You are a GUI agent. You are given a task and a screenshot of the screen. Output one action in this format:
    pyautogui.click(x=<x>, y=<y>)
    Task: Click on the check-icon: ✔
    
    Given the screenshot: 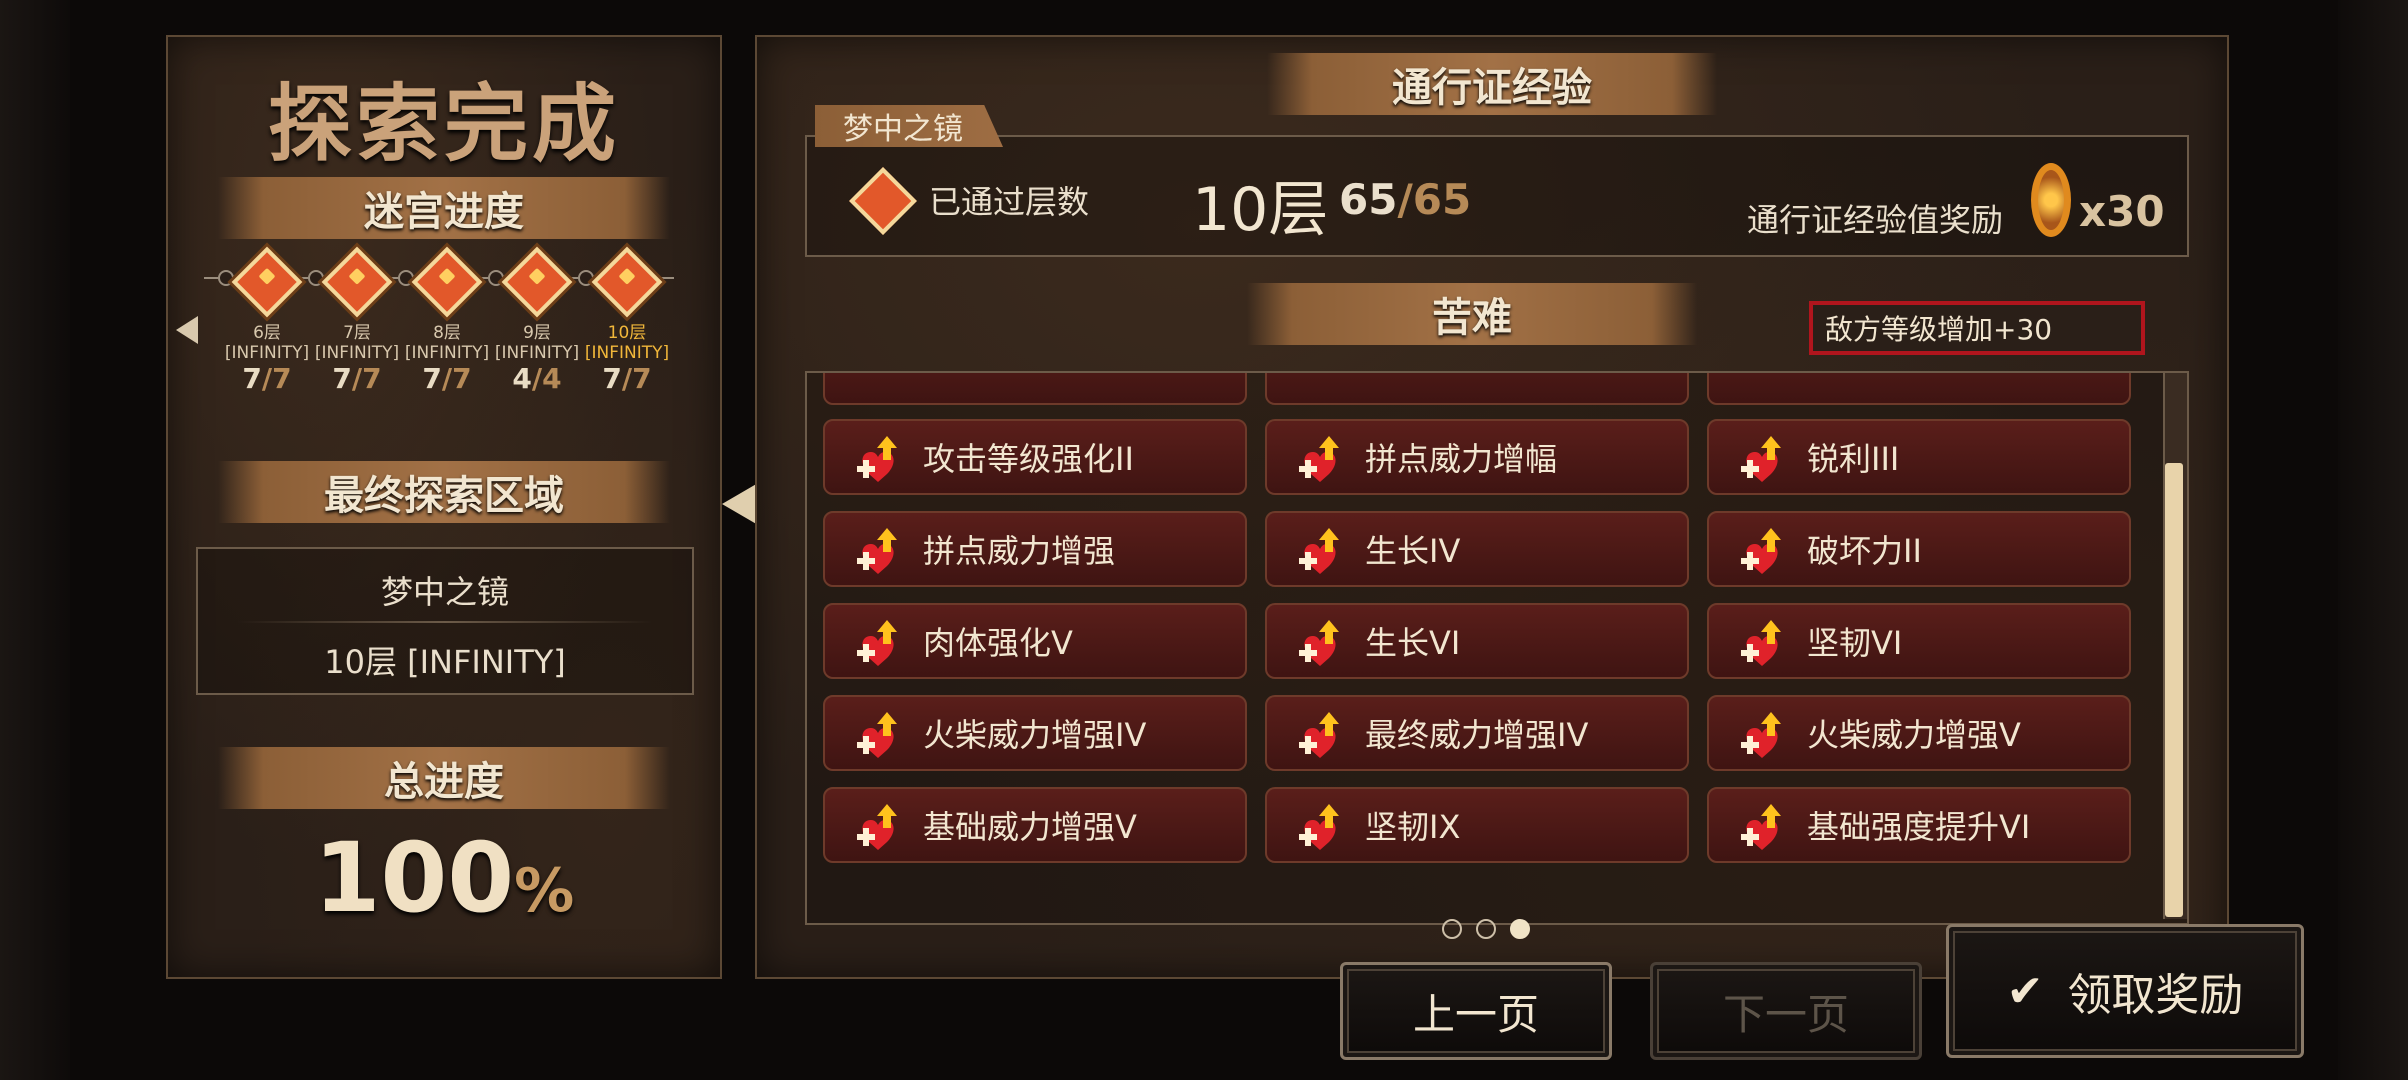 What is the action you would take?
    pyautogui.click(x=2025, y=991)
    